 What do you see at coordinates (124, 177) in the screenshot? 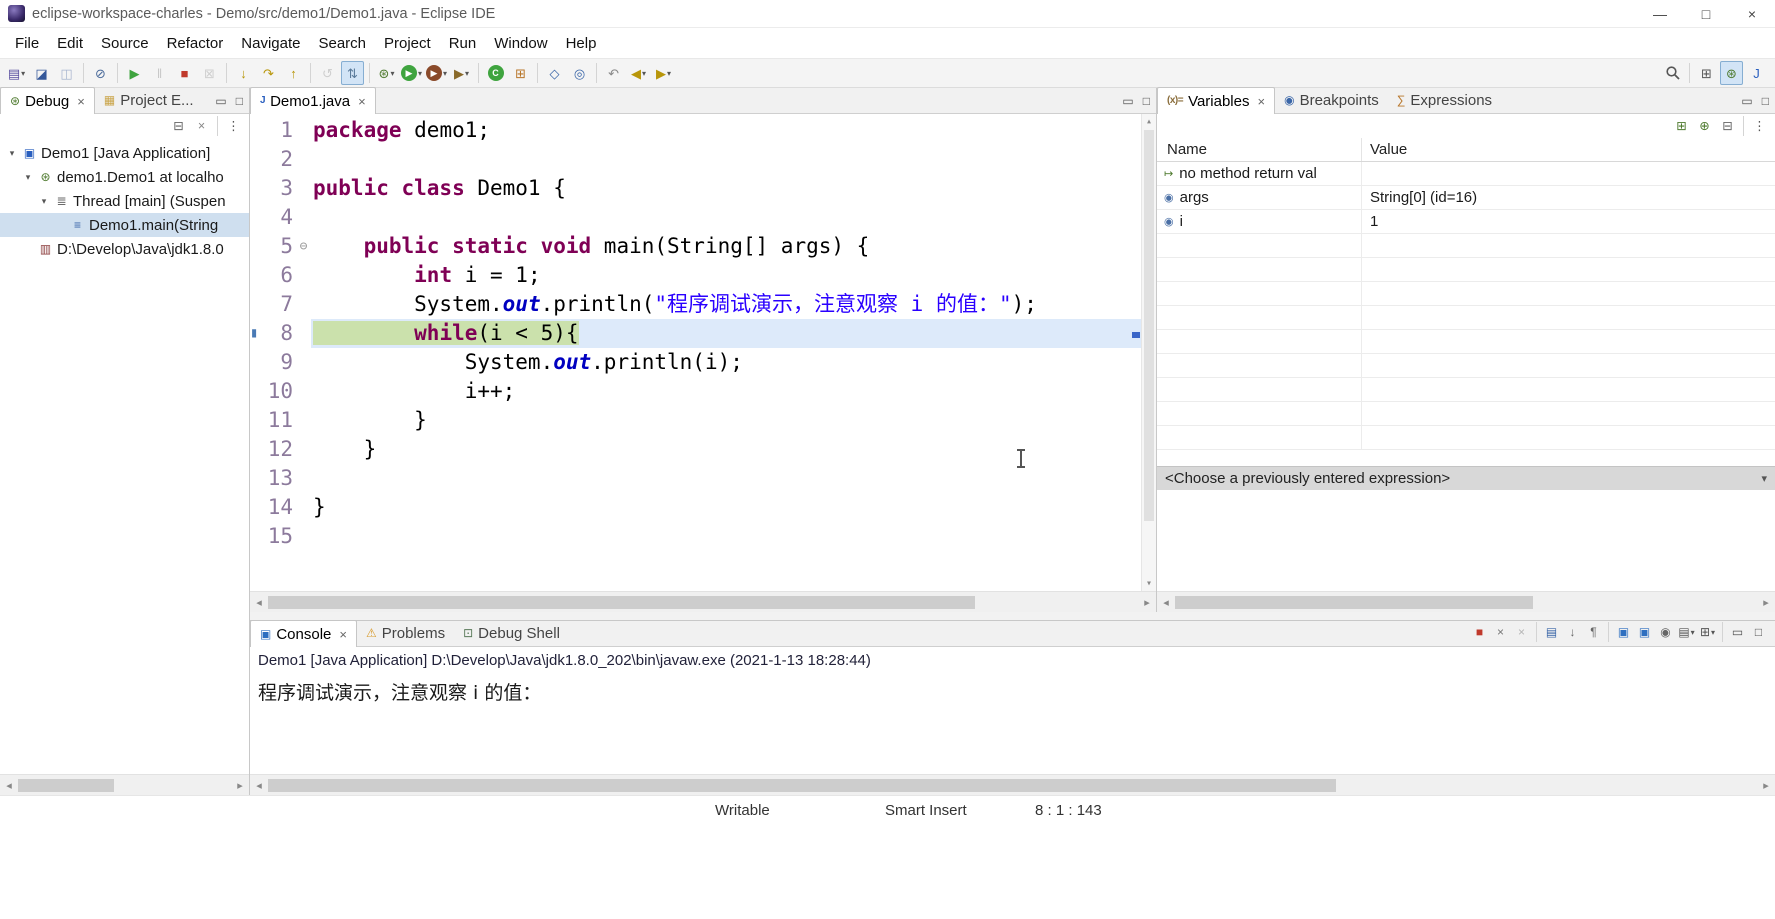
I see `debug-tree-item-demo1-demo1-at-localho: ▾ ⊛ demo1.Demo1 at localho` at bounding box center [124, 177].